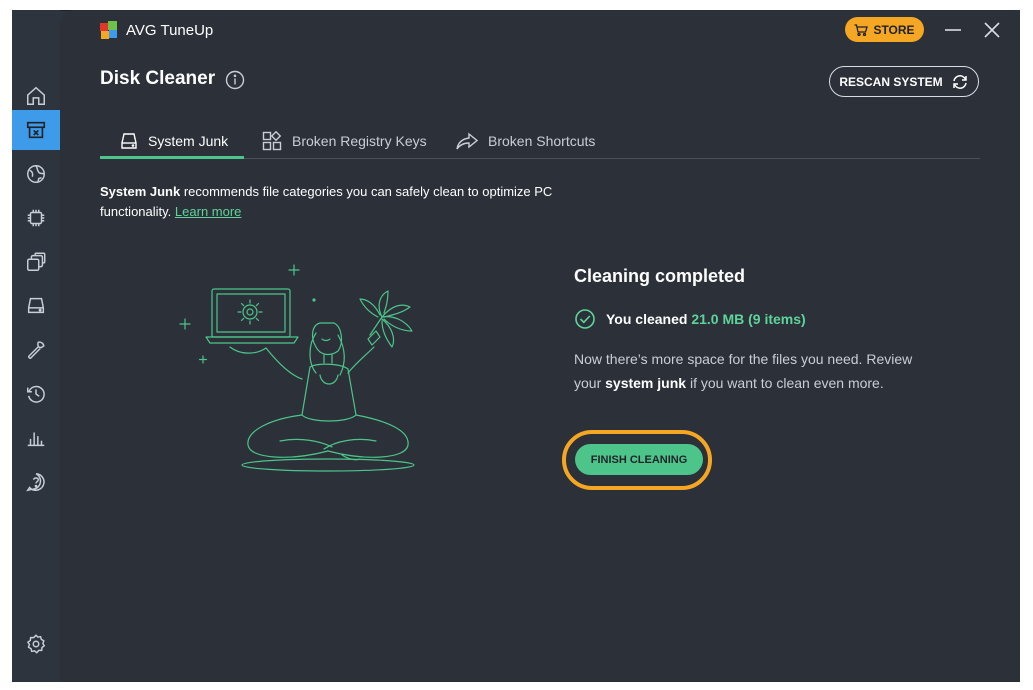 Image resolution: width=1033 pixels, height=690 pixels. What do you see at coordinates (36, 95) in the screenshot?
I see `home-icon` at bounding box center [36, 95].